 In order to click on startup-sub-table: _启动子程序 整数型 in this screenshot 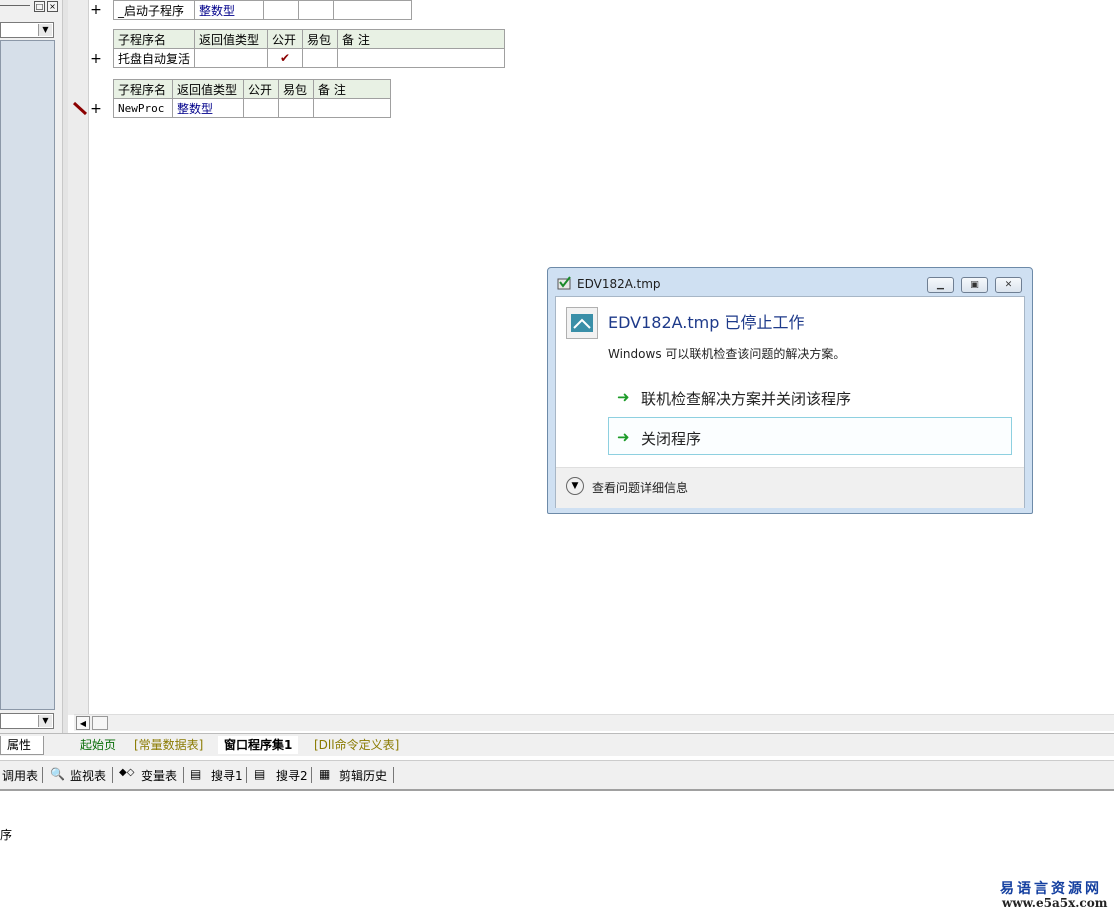, I will do `click(262, 10)`.